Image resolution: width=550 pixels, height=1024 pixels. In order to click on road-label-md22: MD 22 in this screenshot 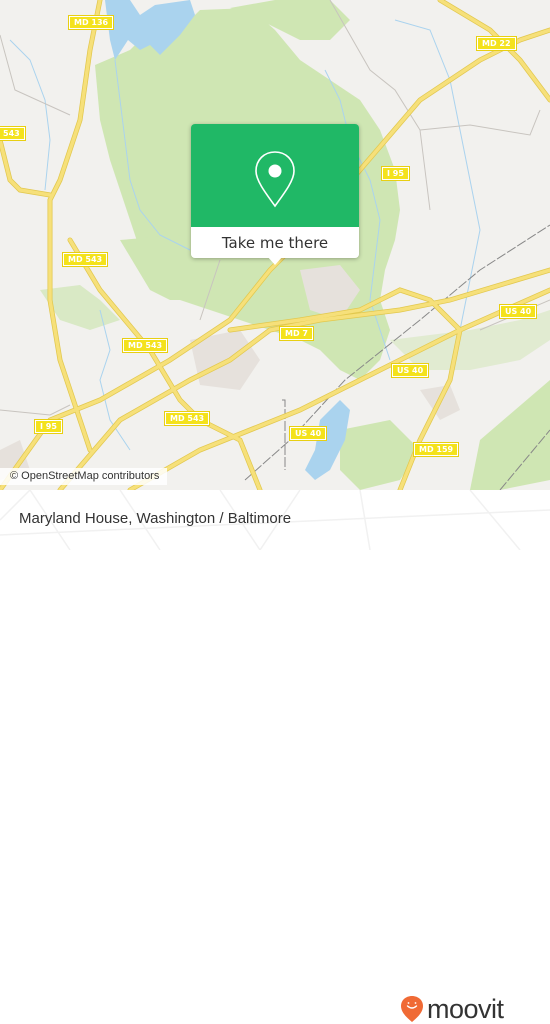, I will do `click(496, 43)`.